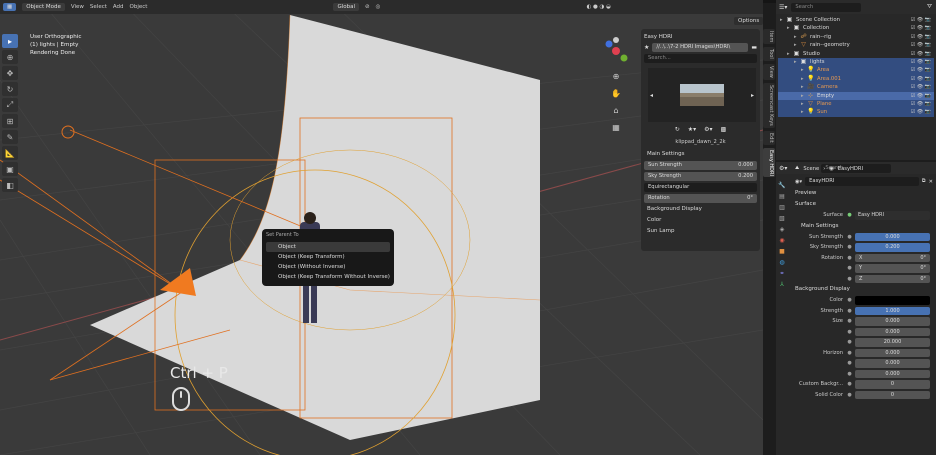 This screenshot has height=455, width=936. Describe the element at coordinates (118, 7) in the screenshot. I see `menu-add: Add` at that location.